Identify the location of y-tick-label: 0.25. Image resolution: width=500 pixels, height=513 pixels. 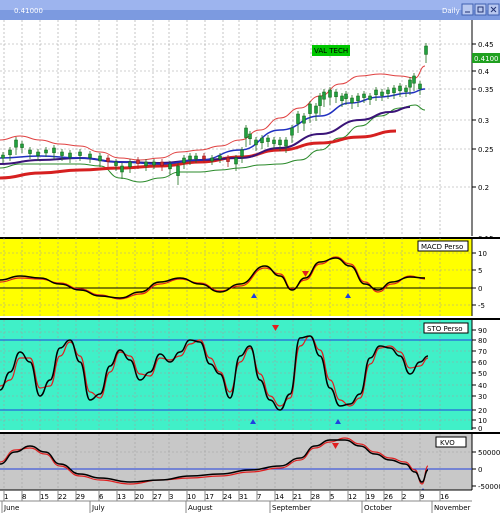
(486, 150).